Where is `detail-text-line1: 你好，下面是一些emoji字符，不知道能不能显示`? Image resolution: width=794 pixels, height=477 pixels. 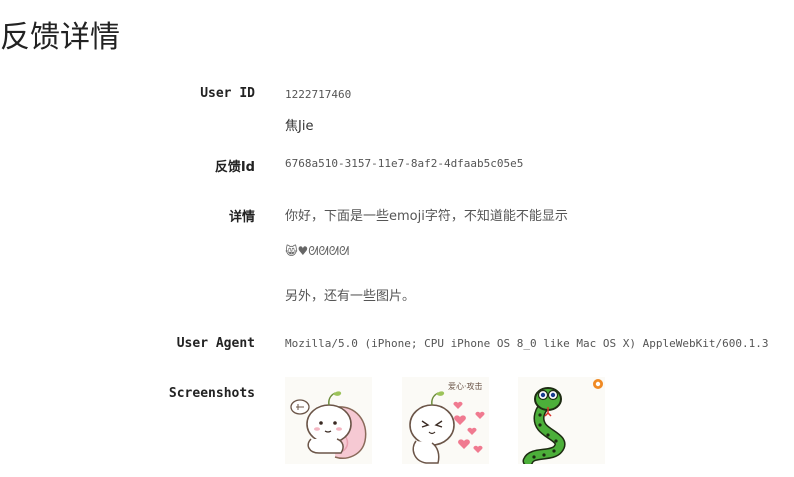
detail-text-line1: 你好，下面是一些emoji字符，不知道能不能显示 is located at coordinates (426, 216).